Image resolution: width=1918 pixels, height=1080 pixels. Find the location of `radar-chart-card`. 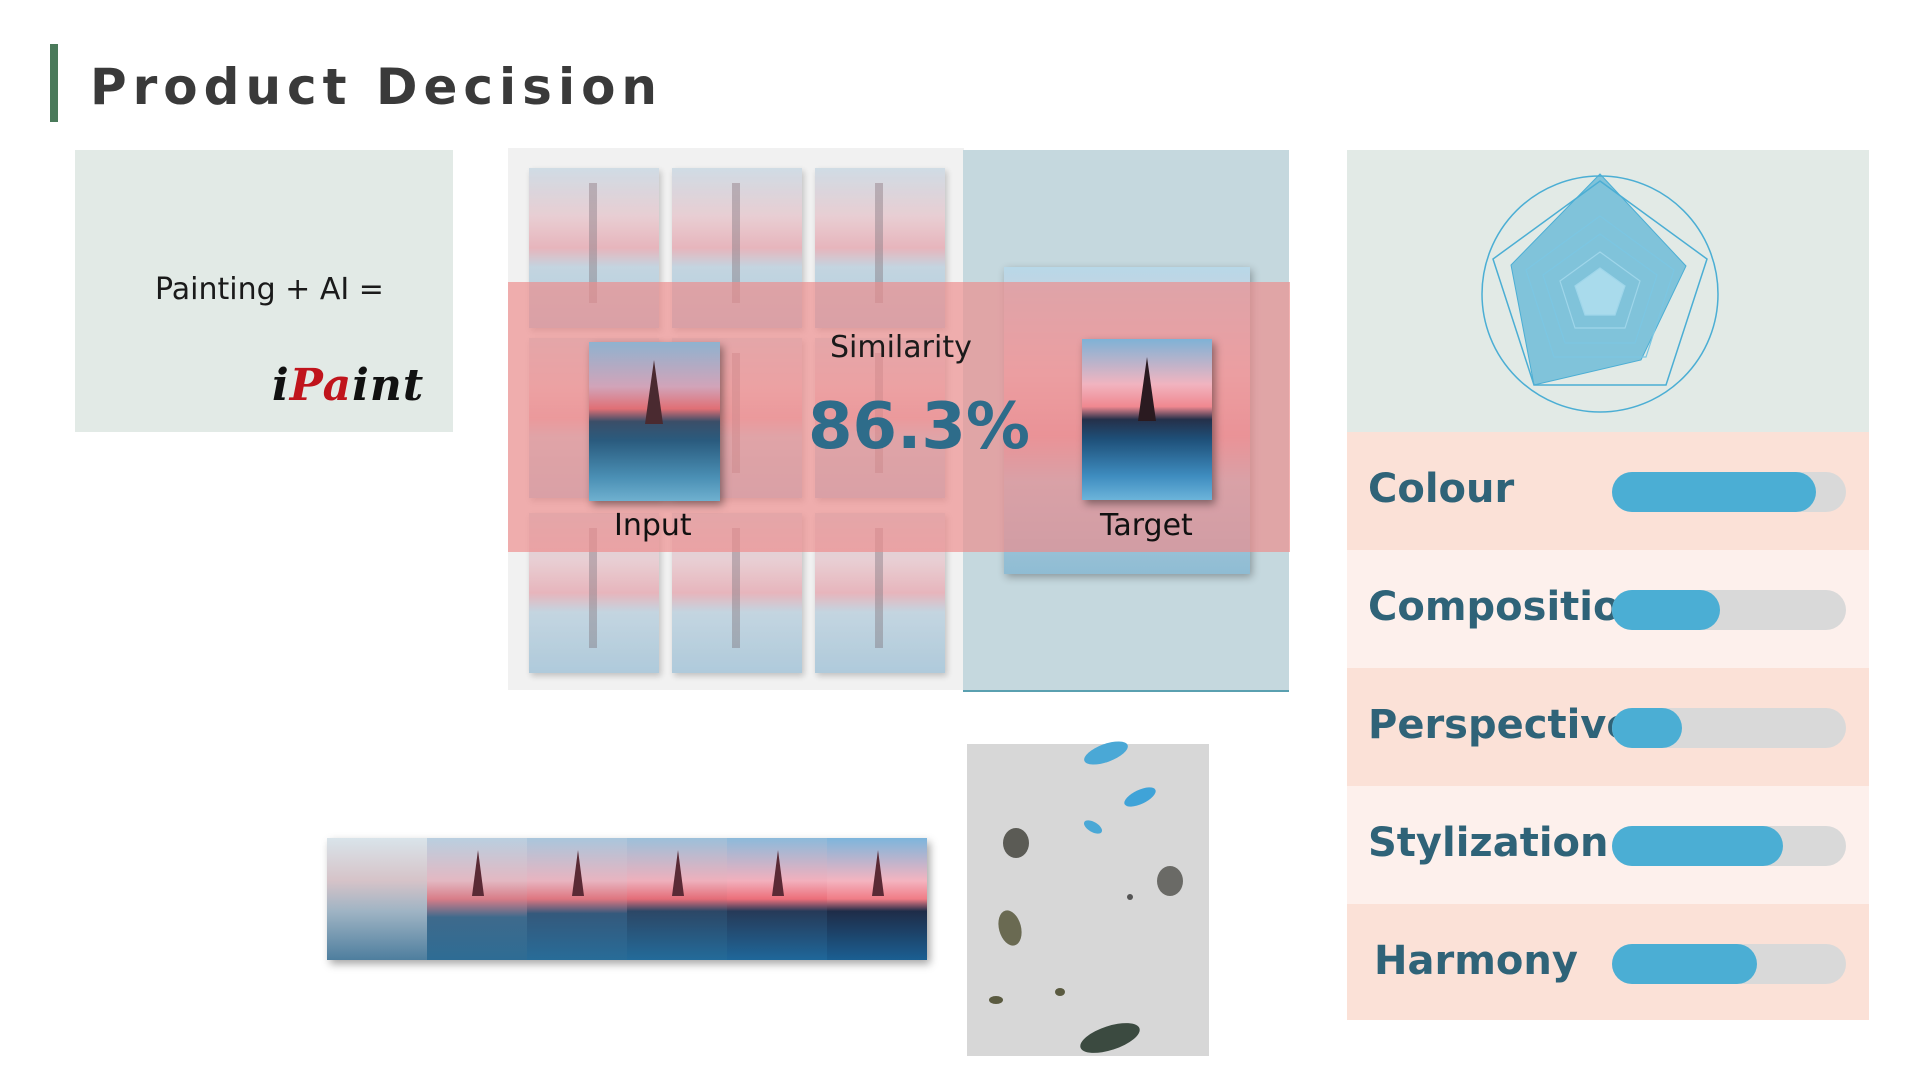

radar-chart-card is located at coordinates (1608, 291).